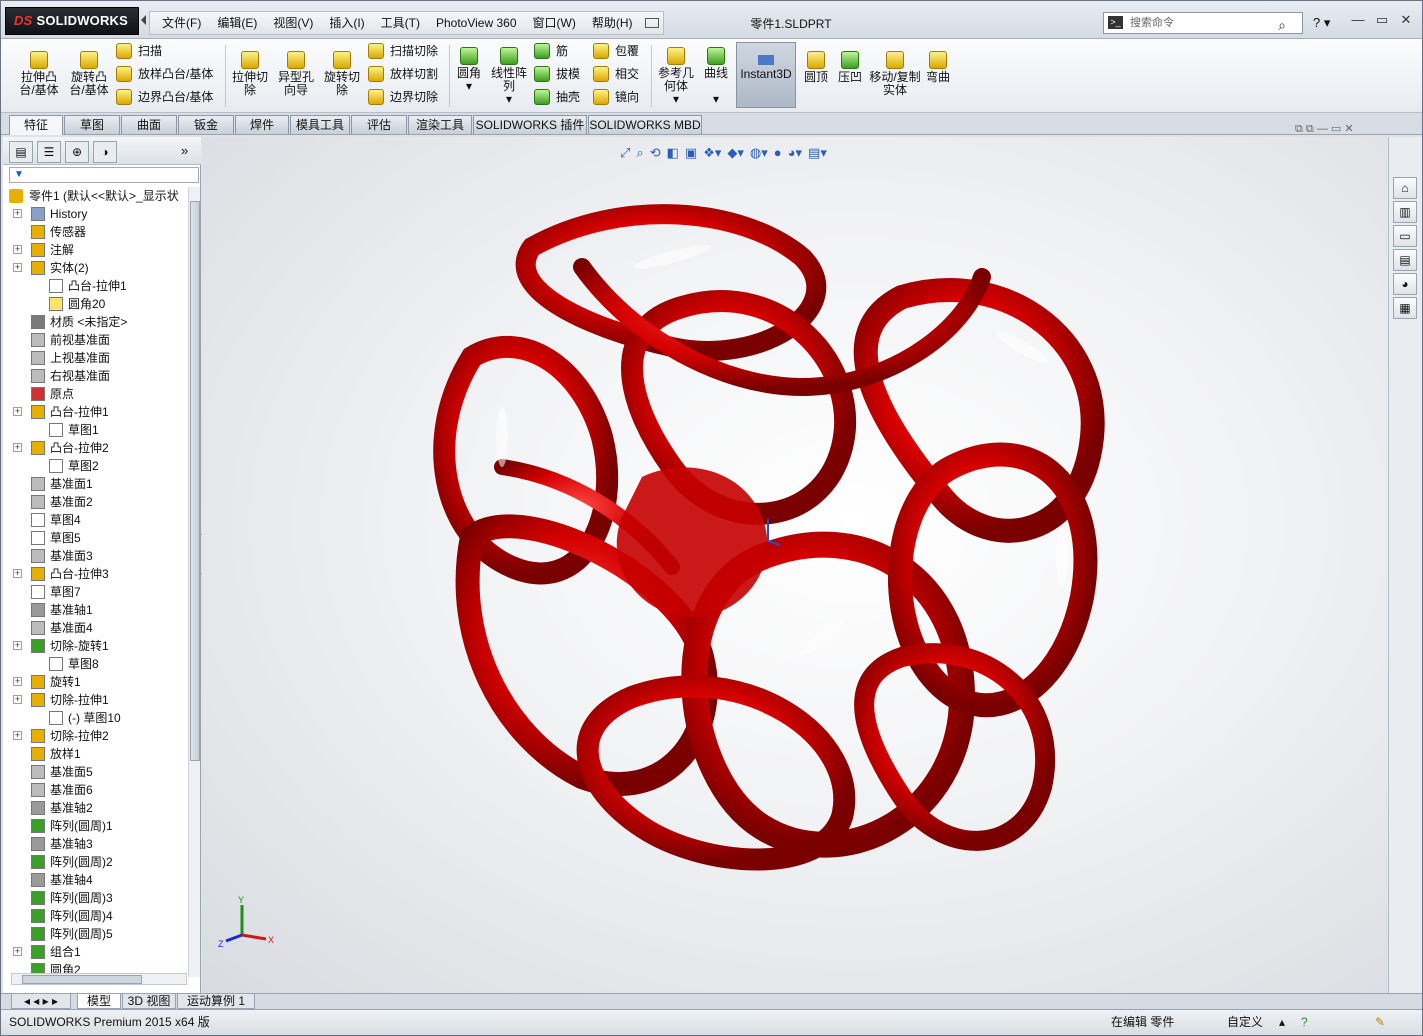  Describe the element at coordinates (237, 23) in the screenshot. I see `menu-edit: 编辑(E)` at that location.